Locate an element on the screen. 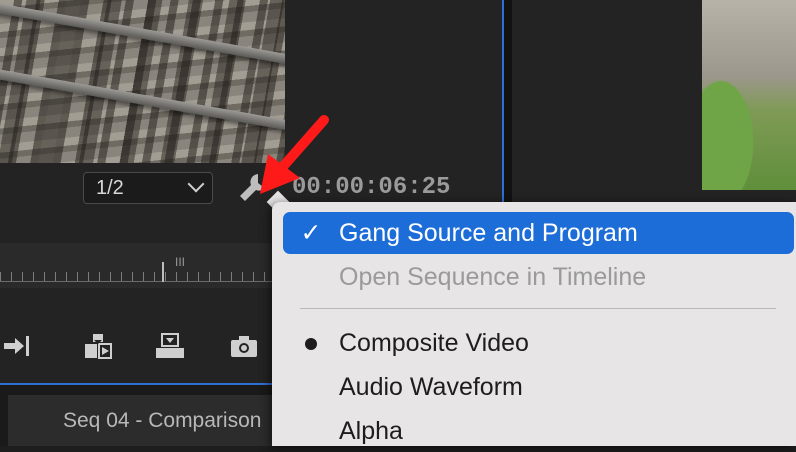 The width and height of the screenshot is (796, 452). menu-item-label: Gang Source and Program is located at coordinates (488, 233).